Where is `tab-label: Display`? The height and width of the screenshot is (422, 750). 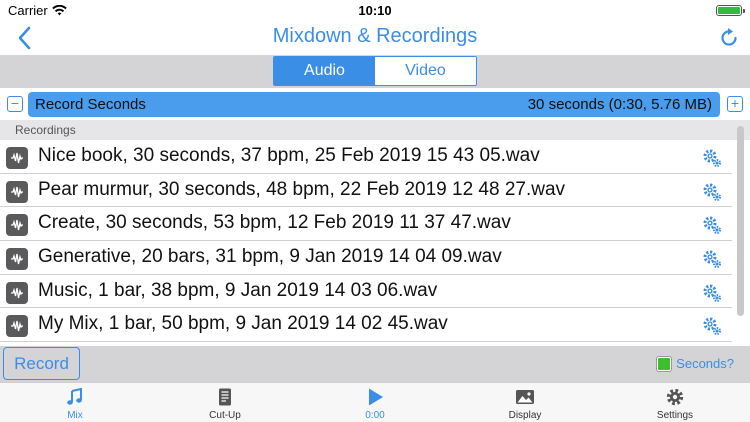 tab-label: Display is located at coordinates (525, 415).